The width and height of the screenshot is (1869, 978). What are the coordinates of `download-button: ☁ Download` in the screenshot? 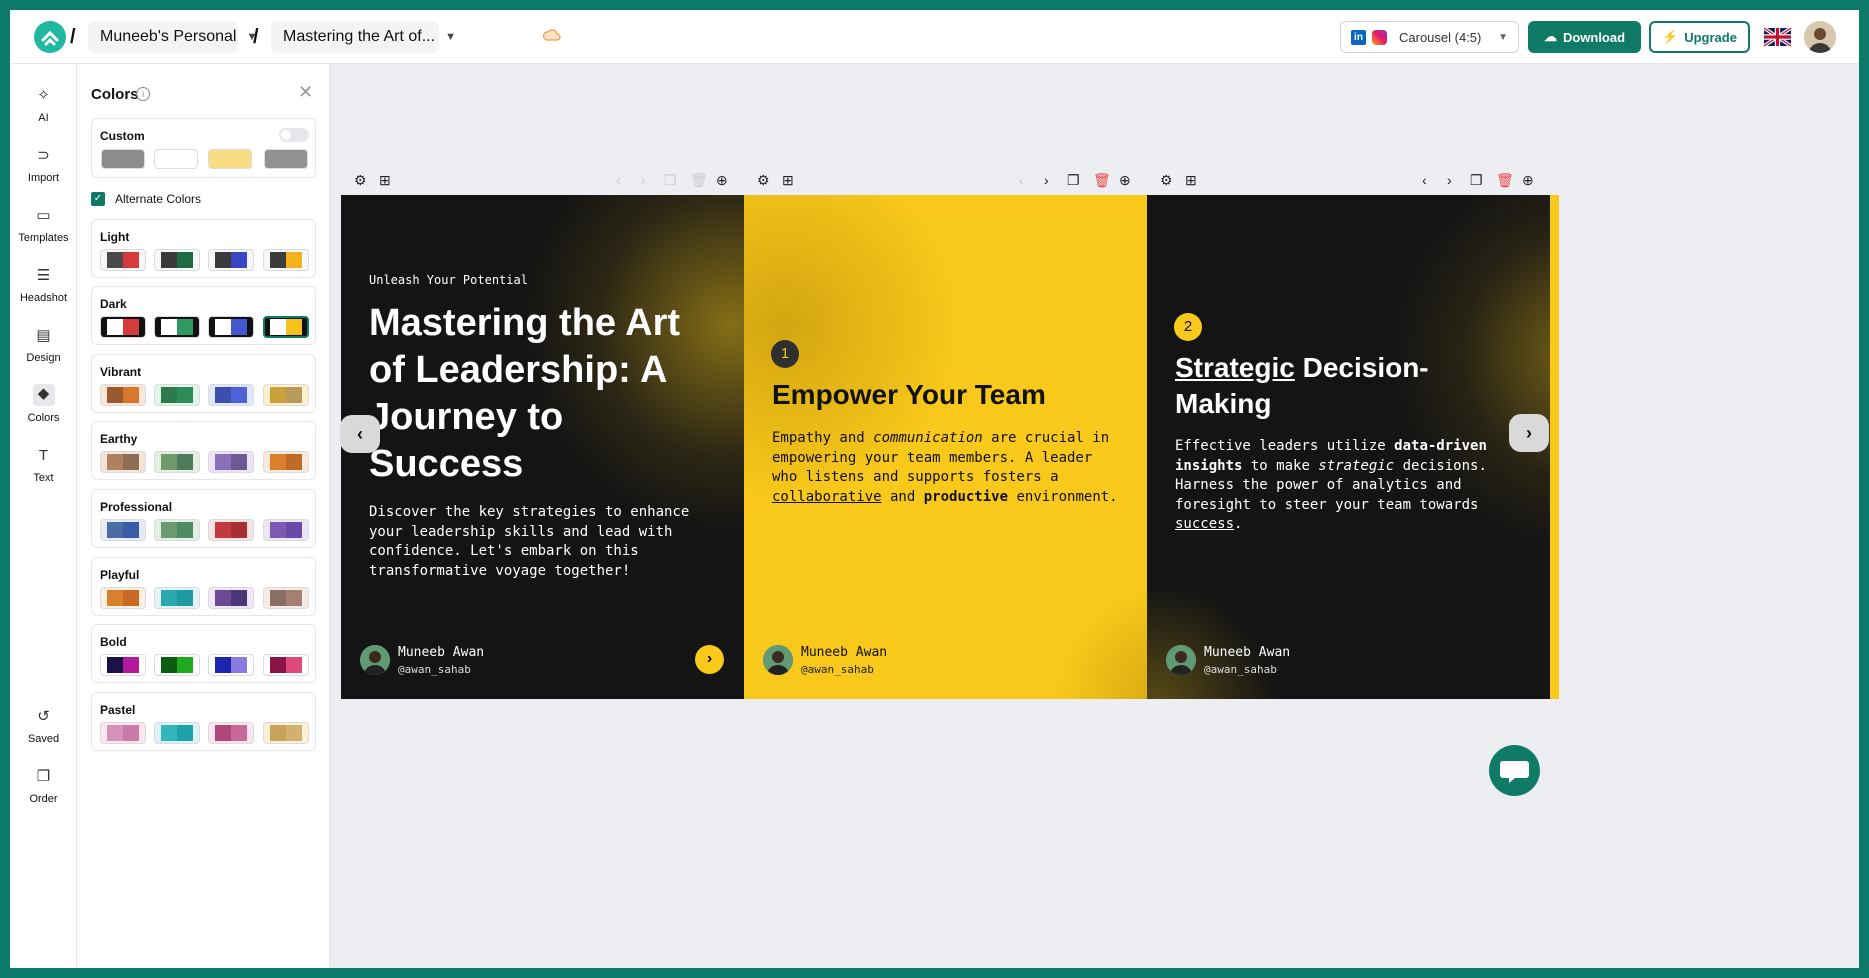 It's located at (1584, 37).